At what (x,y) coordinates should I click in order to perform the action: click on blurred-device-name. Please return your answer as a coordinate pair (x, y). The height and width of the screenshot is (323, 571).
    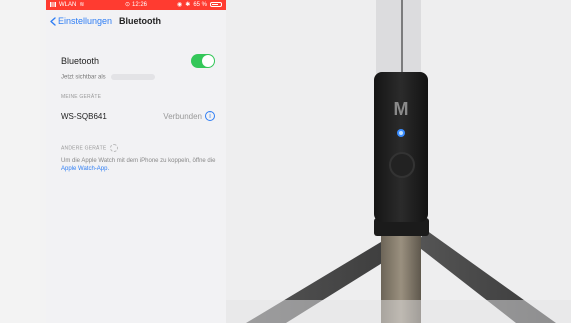
    Looking at the image, I should click on (133, 77).